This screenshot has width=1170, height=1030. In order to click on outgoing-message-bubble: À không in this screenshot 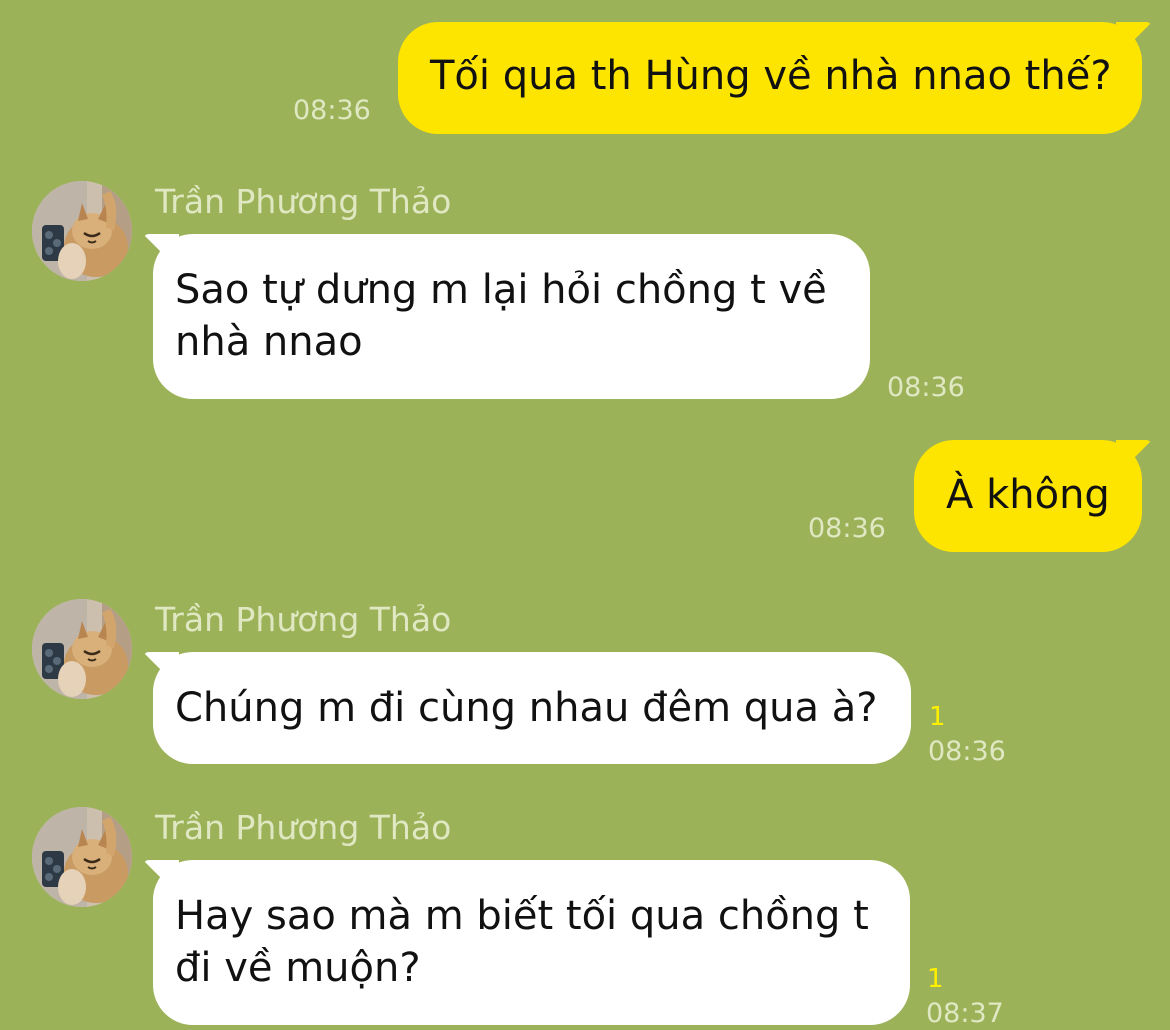, I will do `click(1028, 496)`.